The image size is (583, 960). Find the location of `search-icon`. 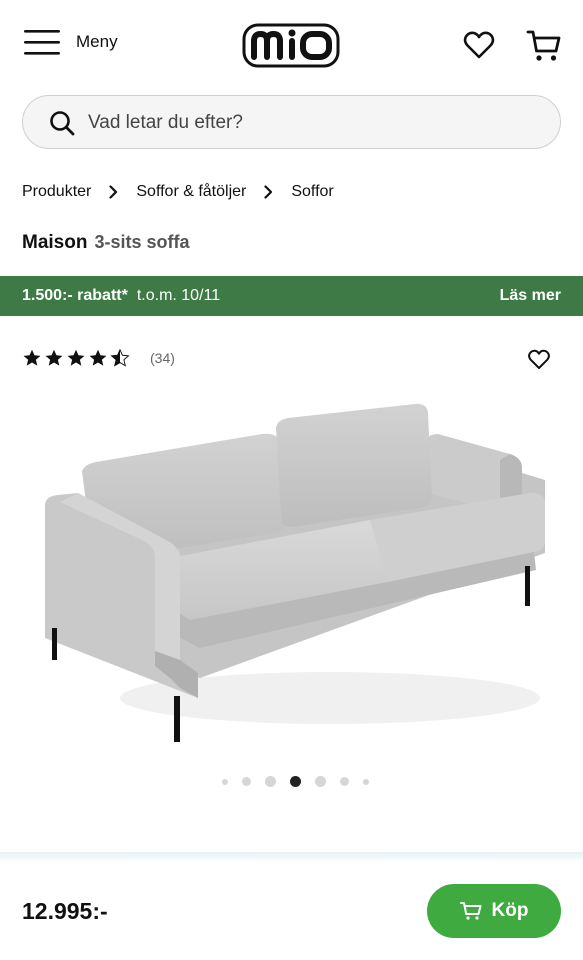

search-icon is located at coordinates (62, 123).